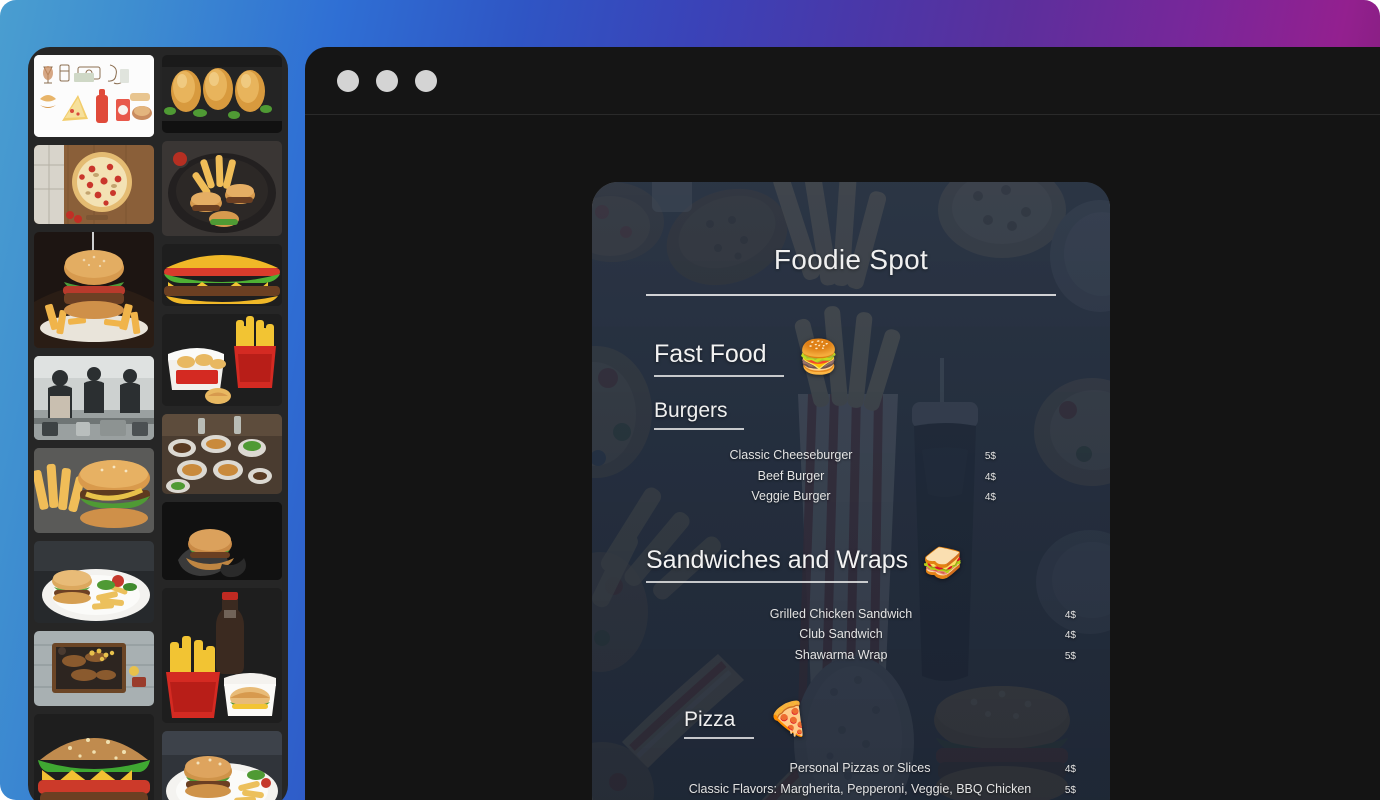  Describe the element at coordinates (691, 410) in the screenshot. I see `subsection-title: Burgers` at that location.